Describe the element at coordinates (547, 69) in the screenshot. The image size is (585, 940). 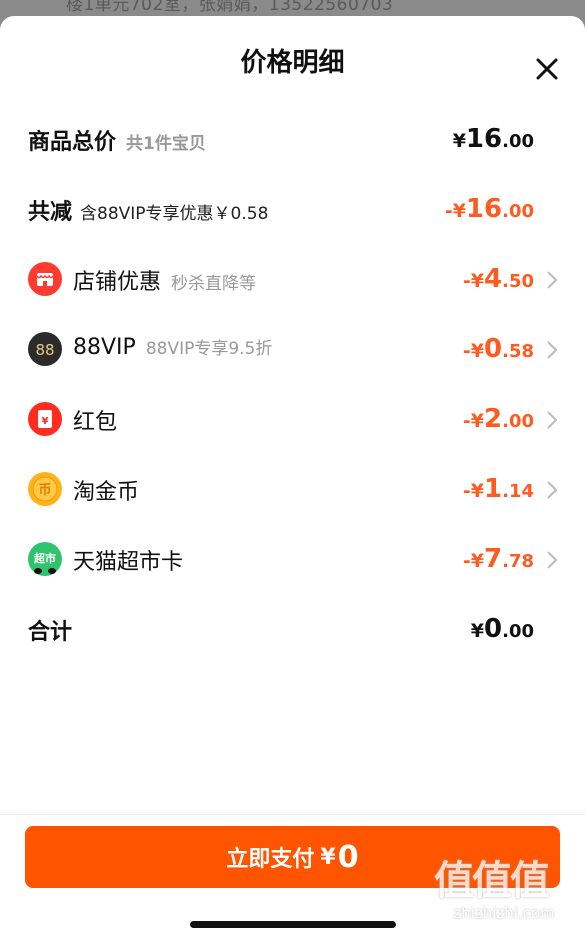
I see `close-icon` at that location.